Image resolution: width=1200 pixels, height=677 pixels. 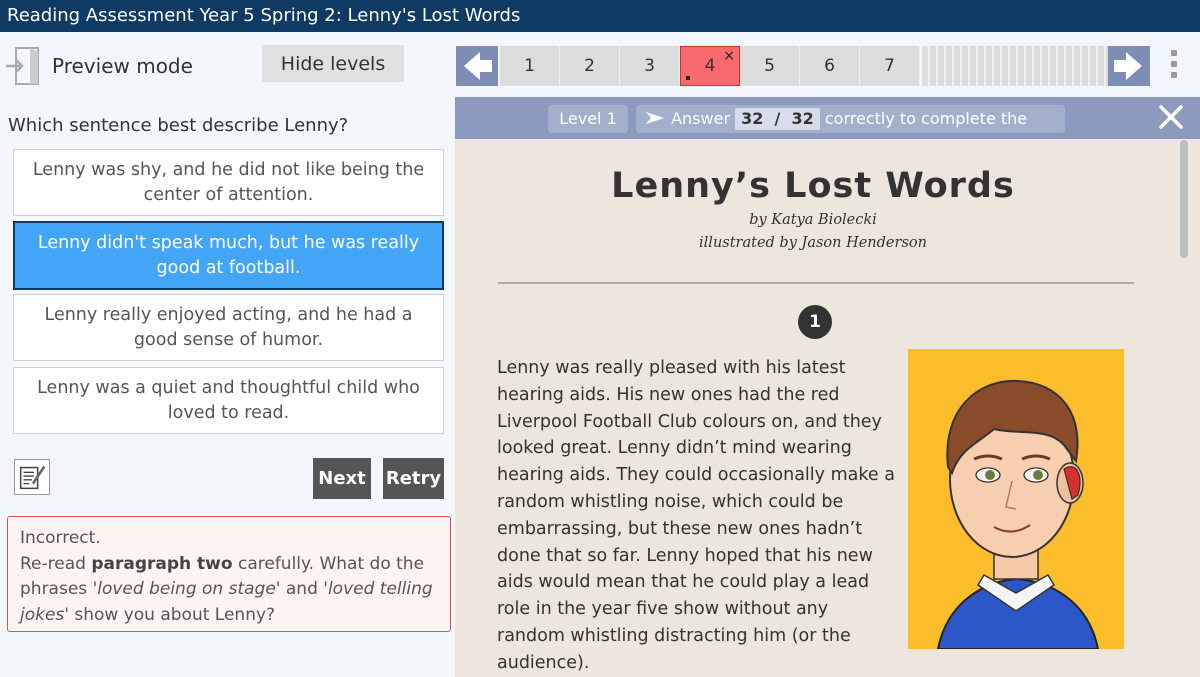 What do you see at coordinates (777, 119) in the screenshot?
I see `answer-count: 32 / 32` at bounding box center [777, 119].